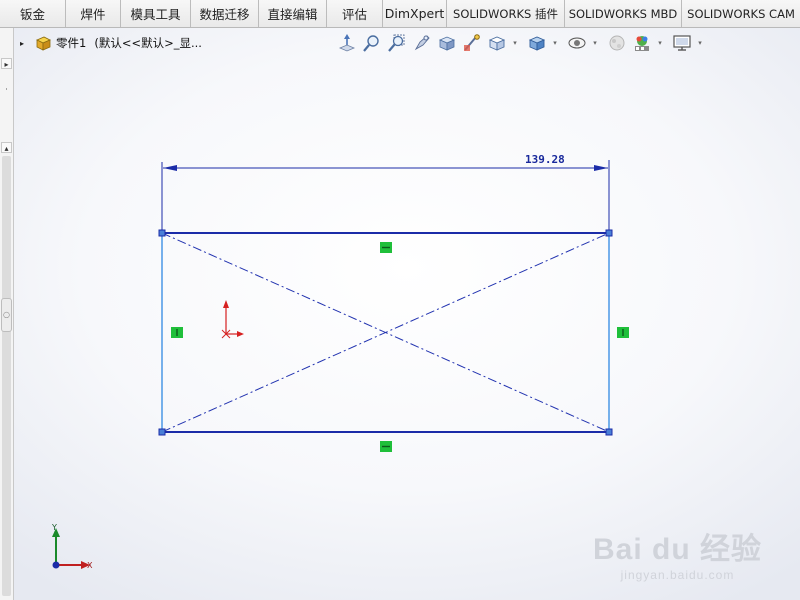 This screenshot has width=800, height=600. What do you see at coordinates (54, 527) in the screenshot?
I see `triad-y-label: Y` at bounding box center [54, 527].